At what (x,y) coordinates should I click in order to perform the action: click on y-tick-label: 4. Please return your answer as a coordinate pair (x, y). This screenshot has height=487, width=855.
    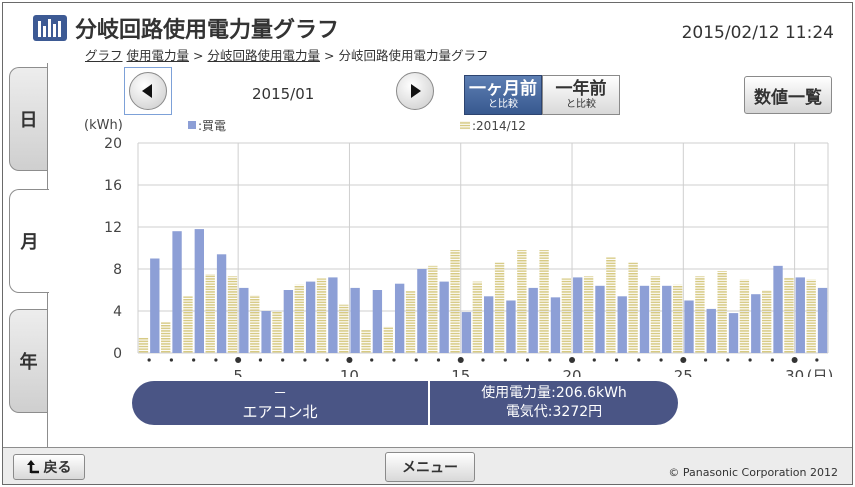
    Looking at the image, I should click on (117, 312).